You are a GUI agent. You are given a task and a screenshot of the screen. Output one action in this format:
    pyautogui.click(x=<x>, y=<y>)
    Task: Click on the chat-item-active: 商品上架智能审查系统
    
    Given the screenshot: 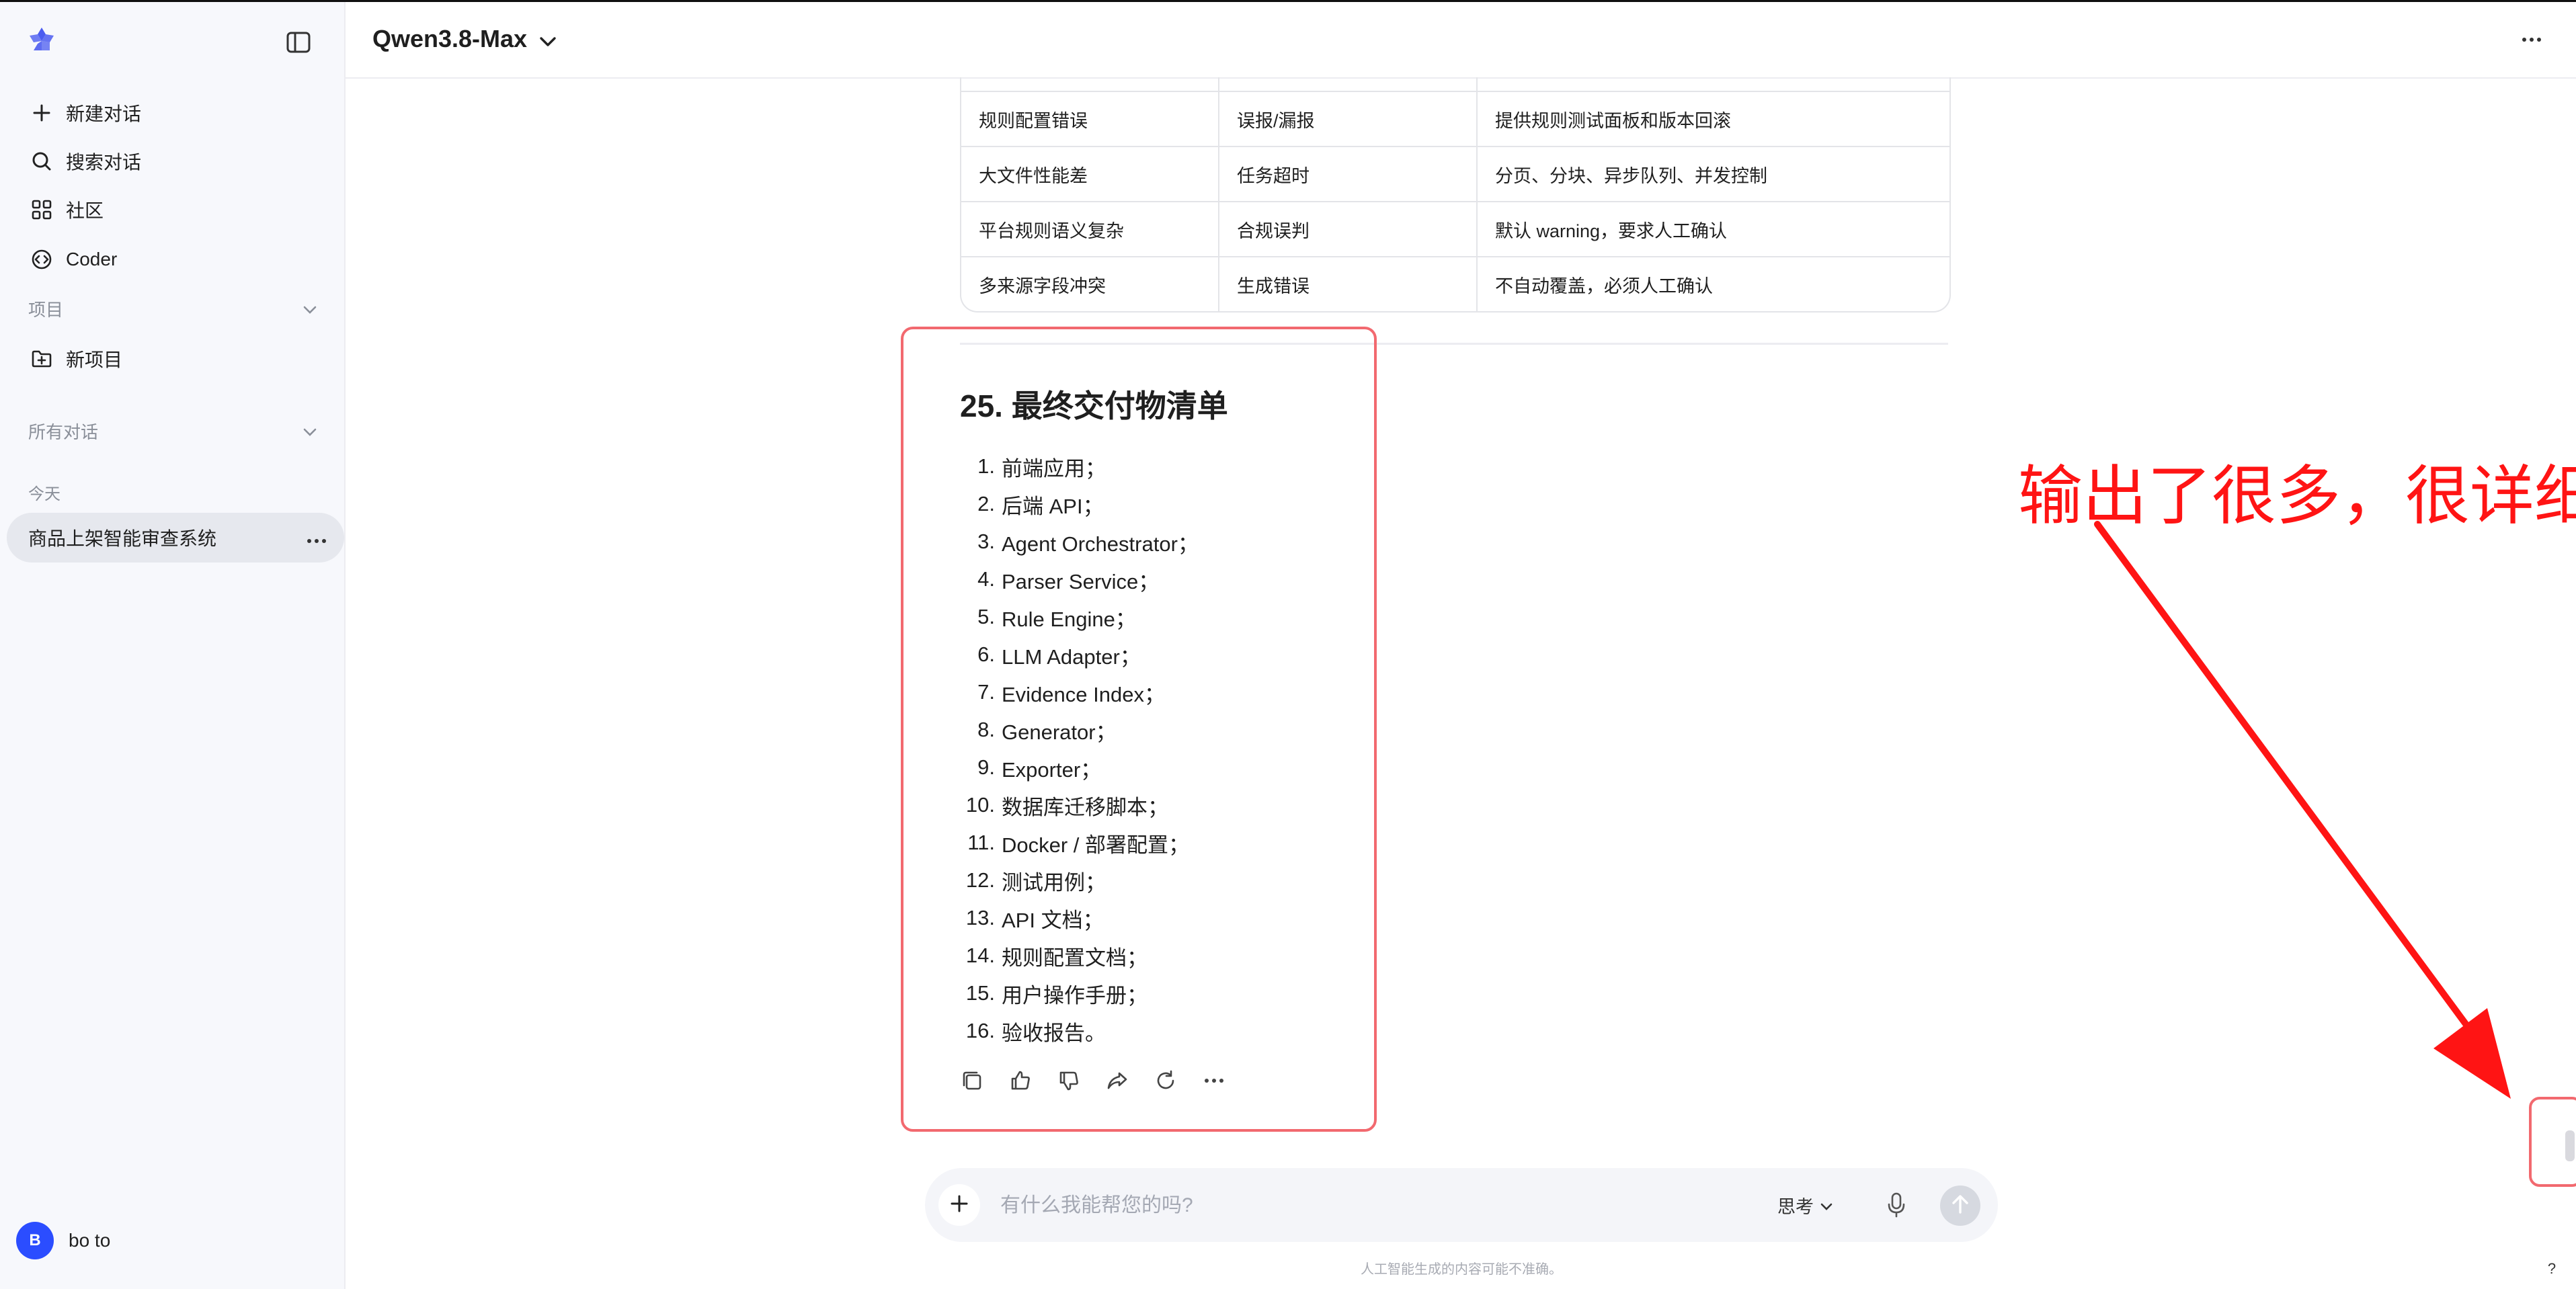 What is the action you would take?
    pyautogui.click(x=175, y=538)
    